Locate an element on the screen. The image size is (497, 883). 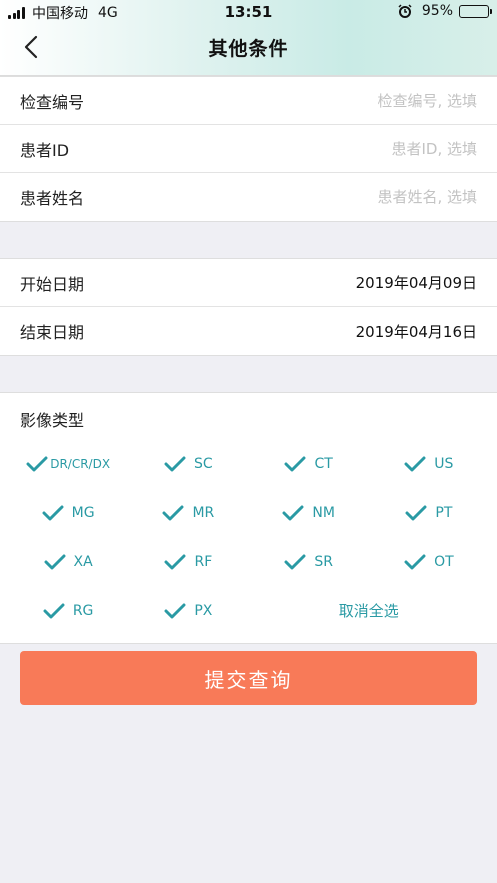
patient-name-input is located at coordinates (377, 197).